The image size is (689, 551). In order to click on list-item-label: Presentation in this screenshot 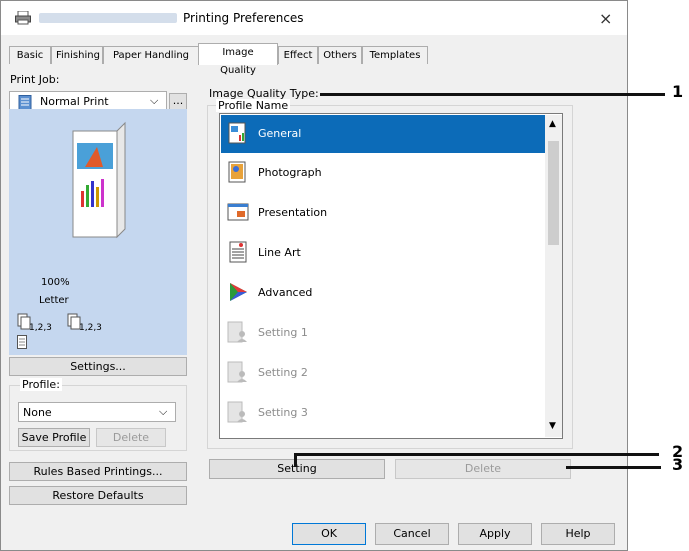, I will do `click(293, 212)`.